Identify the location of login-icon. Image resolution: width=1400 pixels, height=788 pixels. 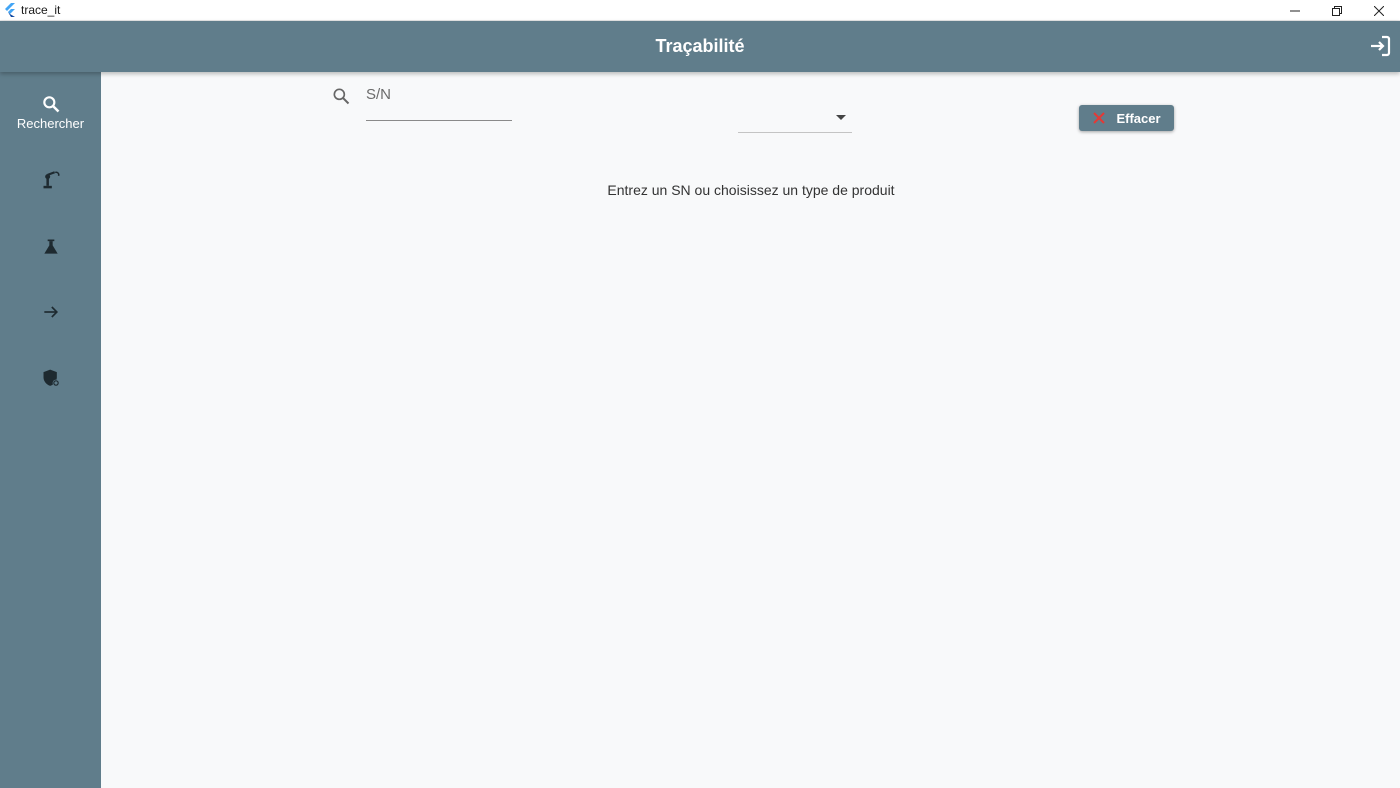
(1380, 46).